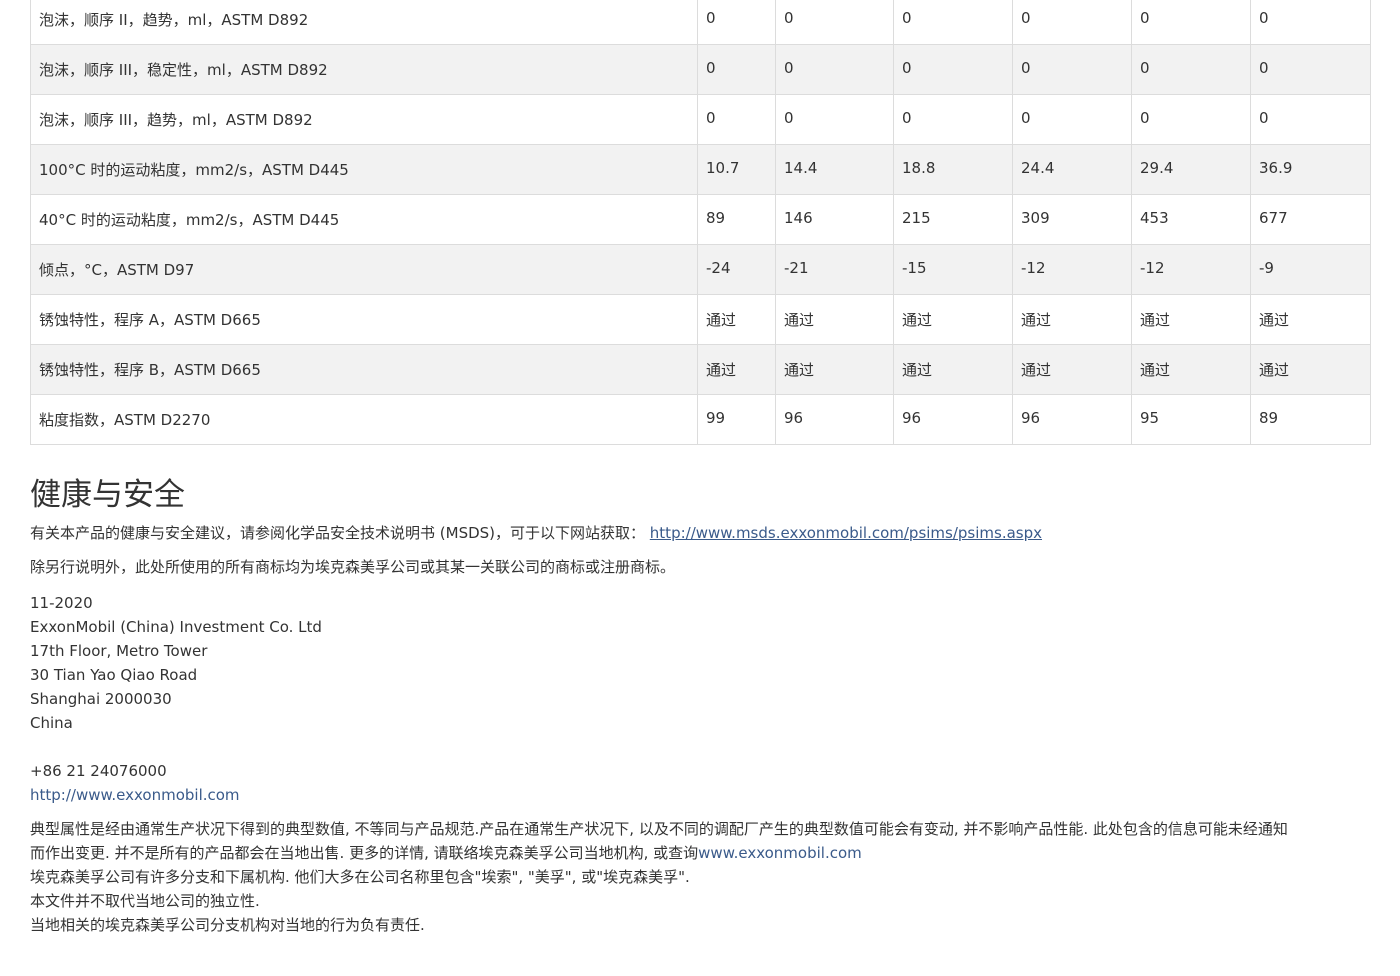  Describe the element at coordinates (364, 22) in the screenshot. I see `property-cell: 泡沫，顺序 II，趋势，ml，ASTM D892` at that location.